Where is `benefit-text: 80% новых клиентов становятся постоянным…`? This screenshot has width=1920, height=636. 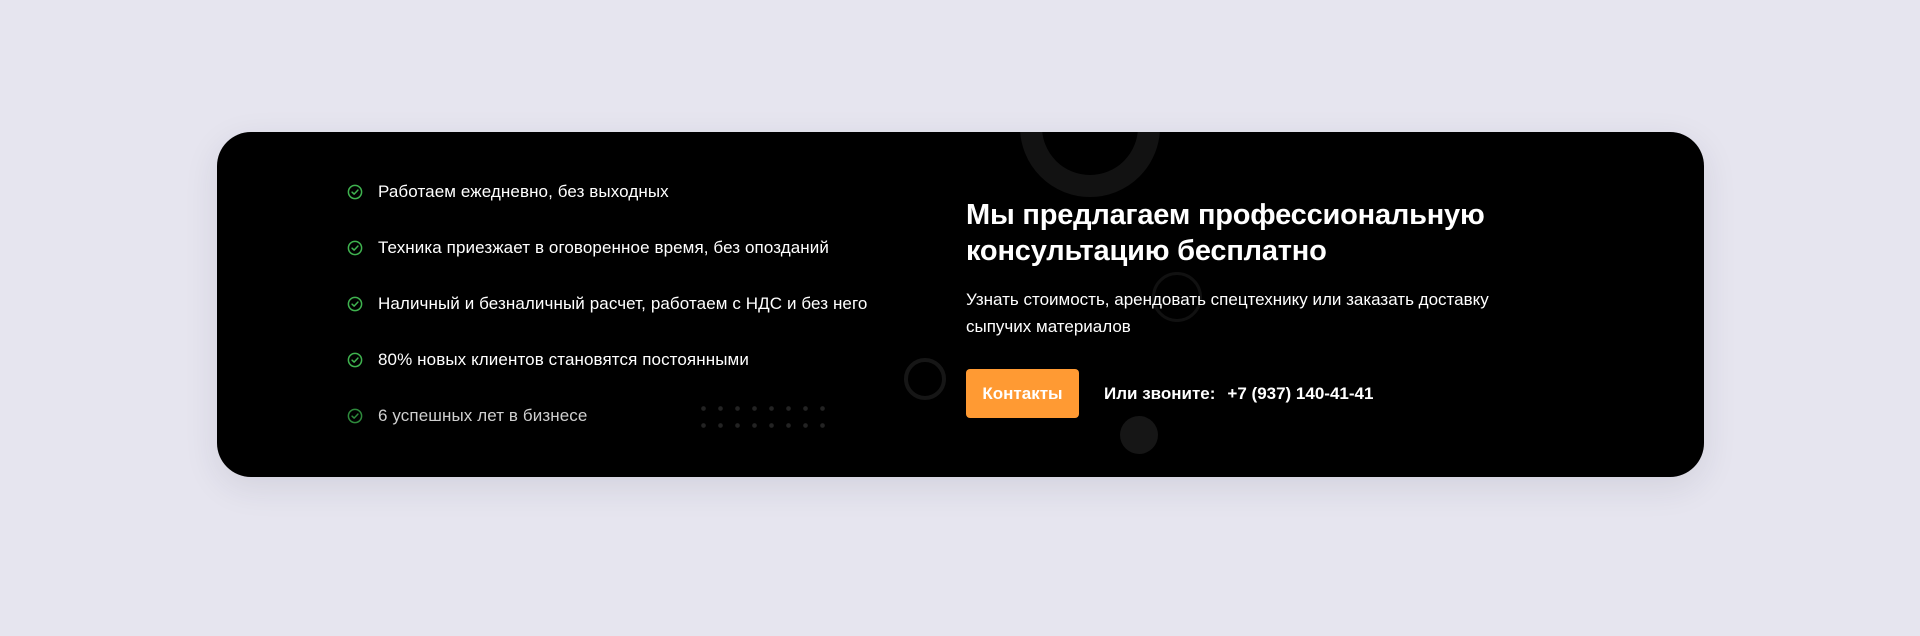
benefit-text: 80% новых клиентов становятся постоянным… is located at coordinates (563, 359).